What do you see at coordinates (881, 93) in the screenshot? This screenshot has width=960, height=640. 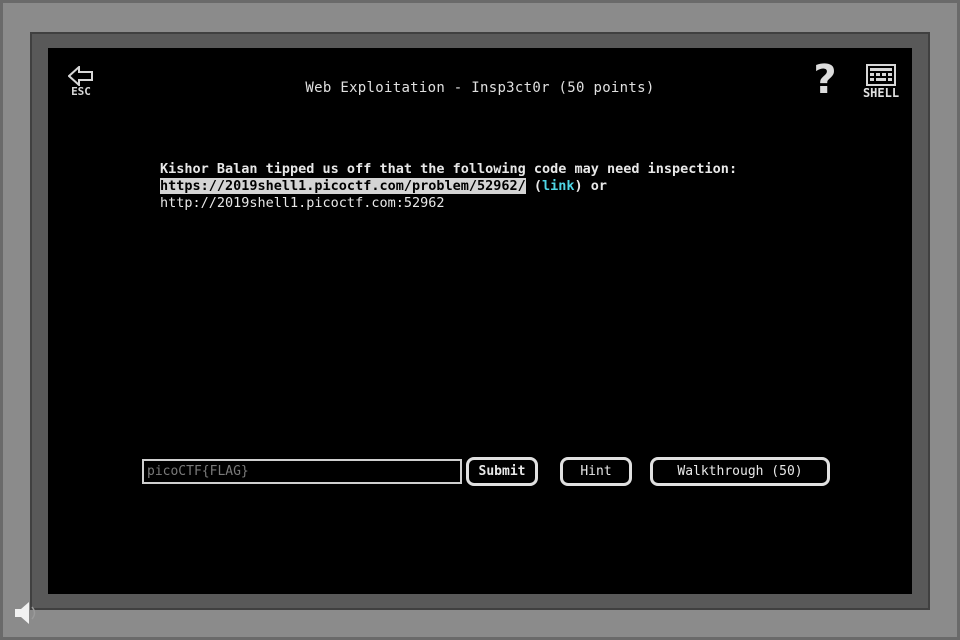 I see `shell-label: SHELL` at bounding box center [881, 93].